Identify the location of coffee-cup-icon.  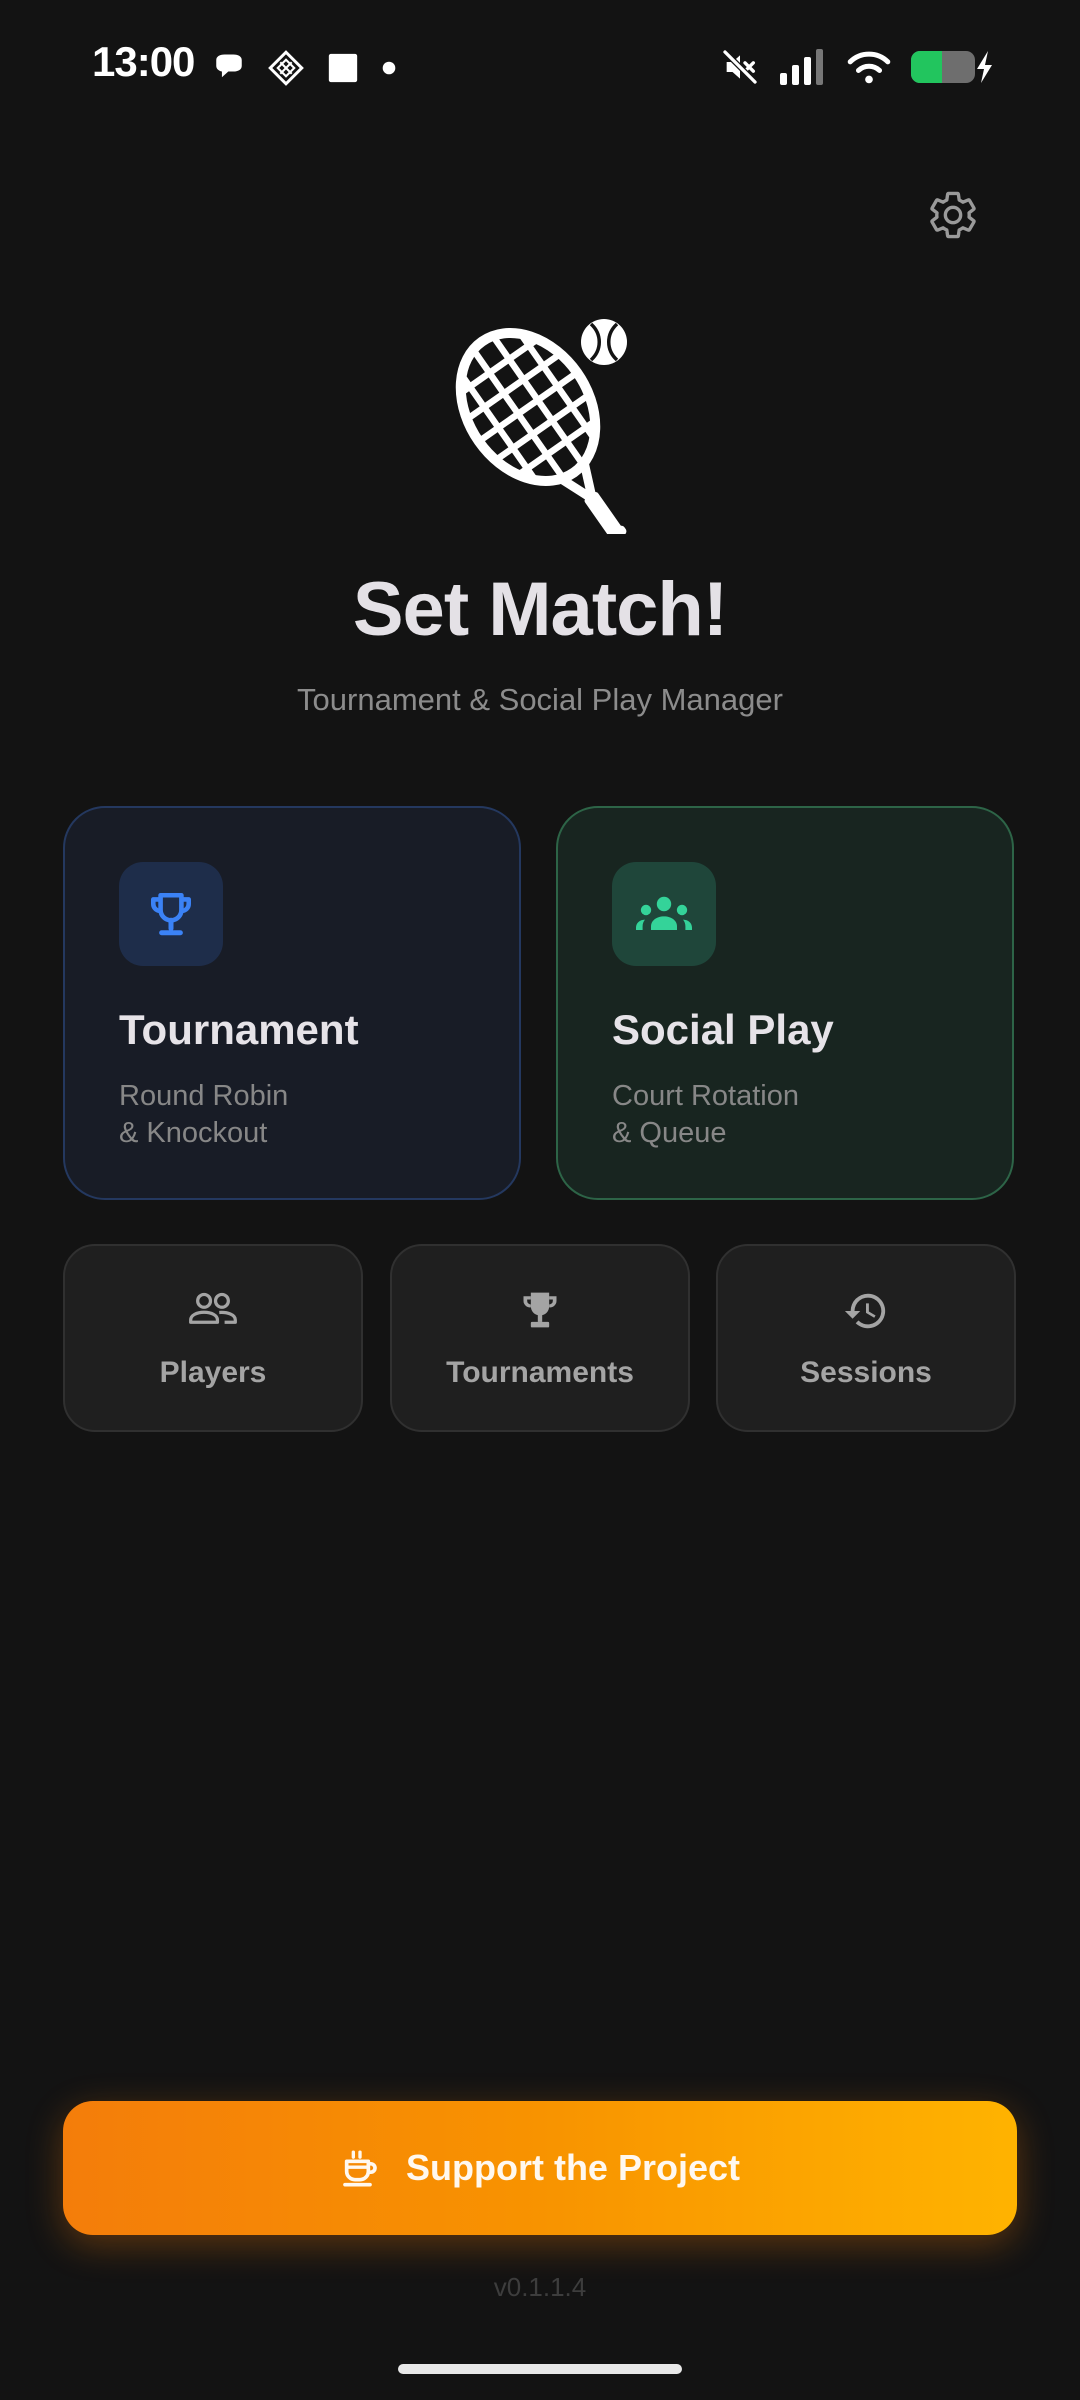
(360, 2168).